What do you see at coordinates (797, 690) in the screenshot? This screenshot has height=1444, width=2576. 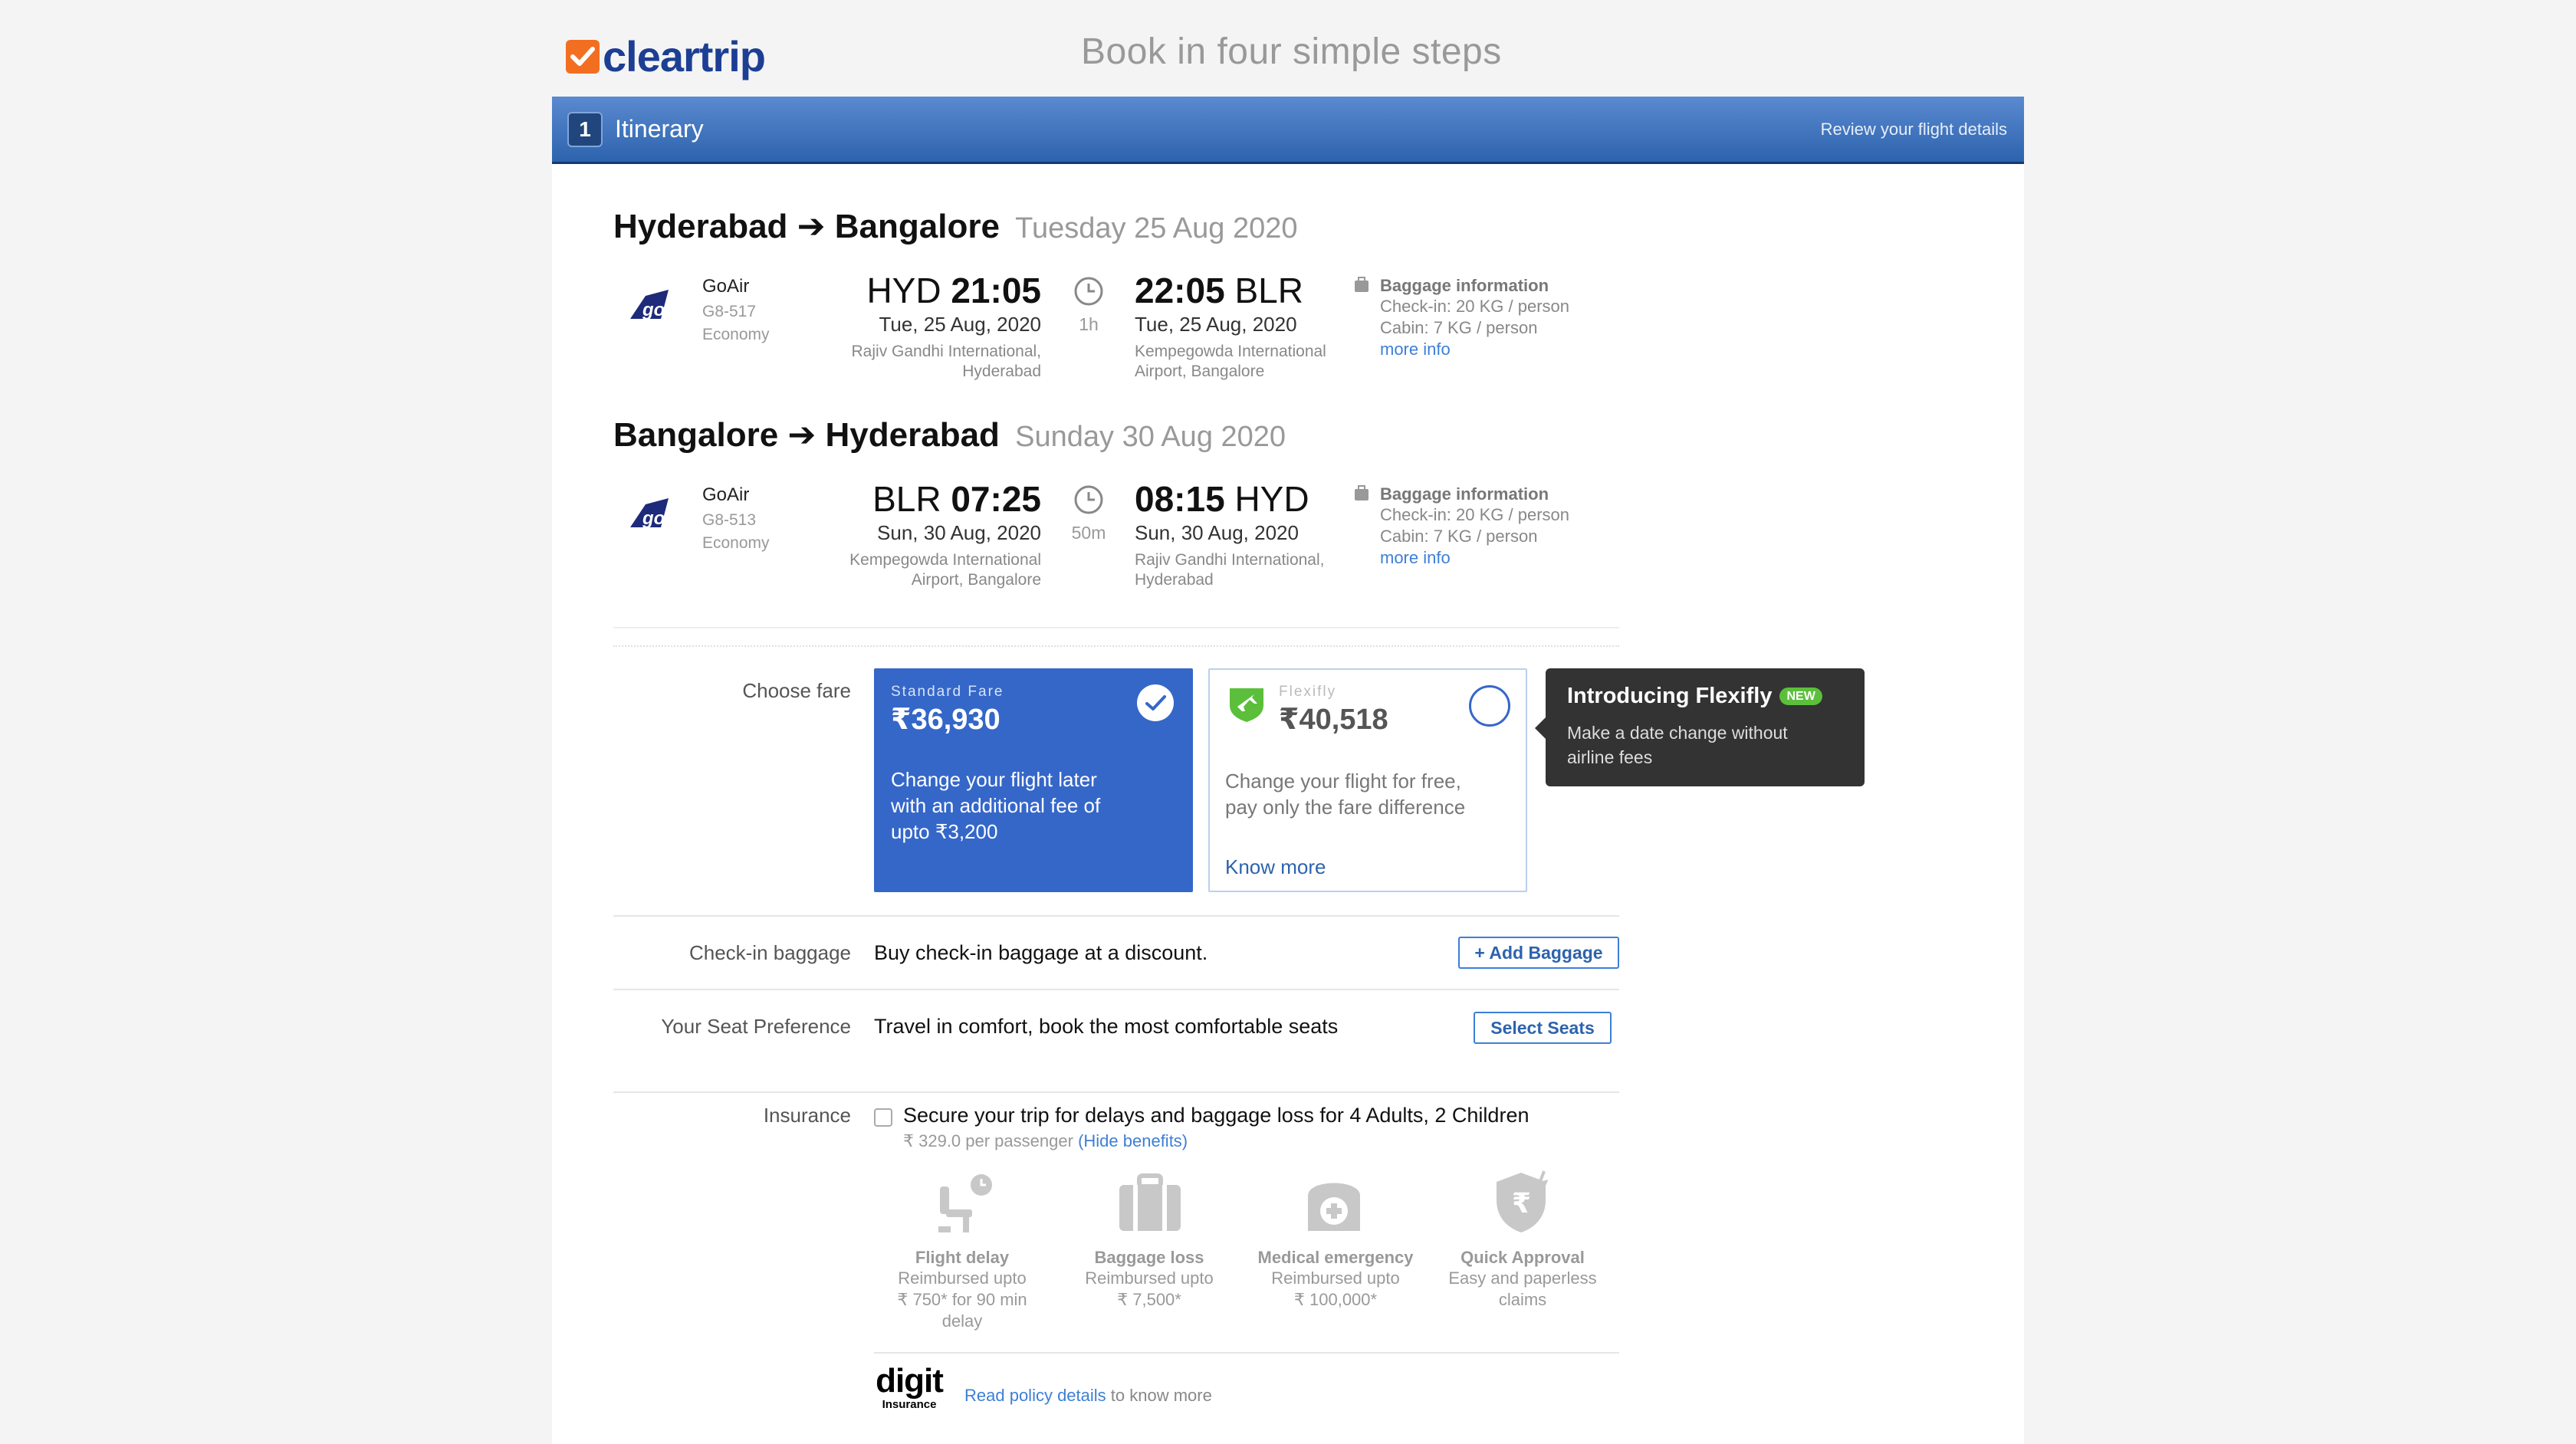 I see `choose-fare-label: Choose fare` at bounding box center [797, 690].